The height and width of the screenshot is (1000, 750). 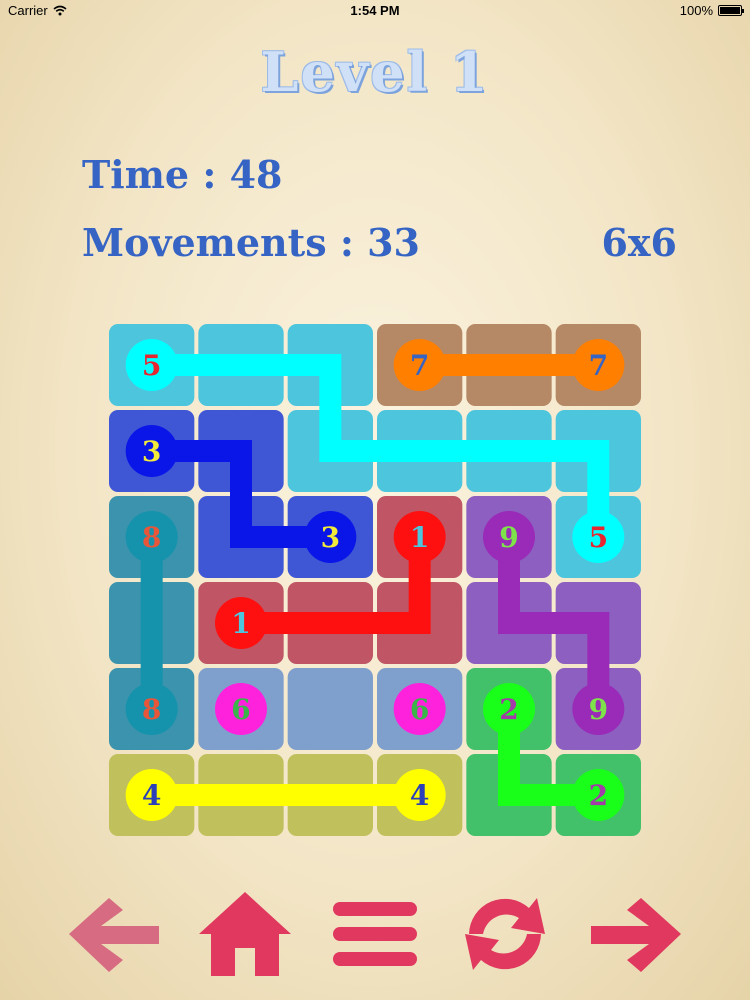 What do you see at coordinates (251, 242) in the screenshot?
I see `movements-counter: Movements : 33` at bounding box center [251, 242].